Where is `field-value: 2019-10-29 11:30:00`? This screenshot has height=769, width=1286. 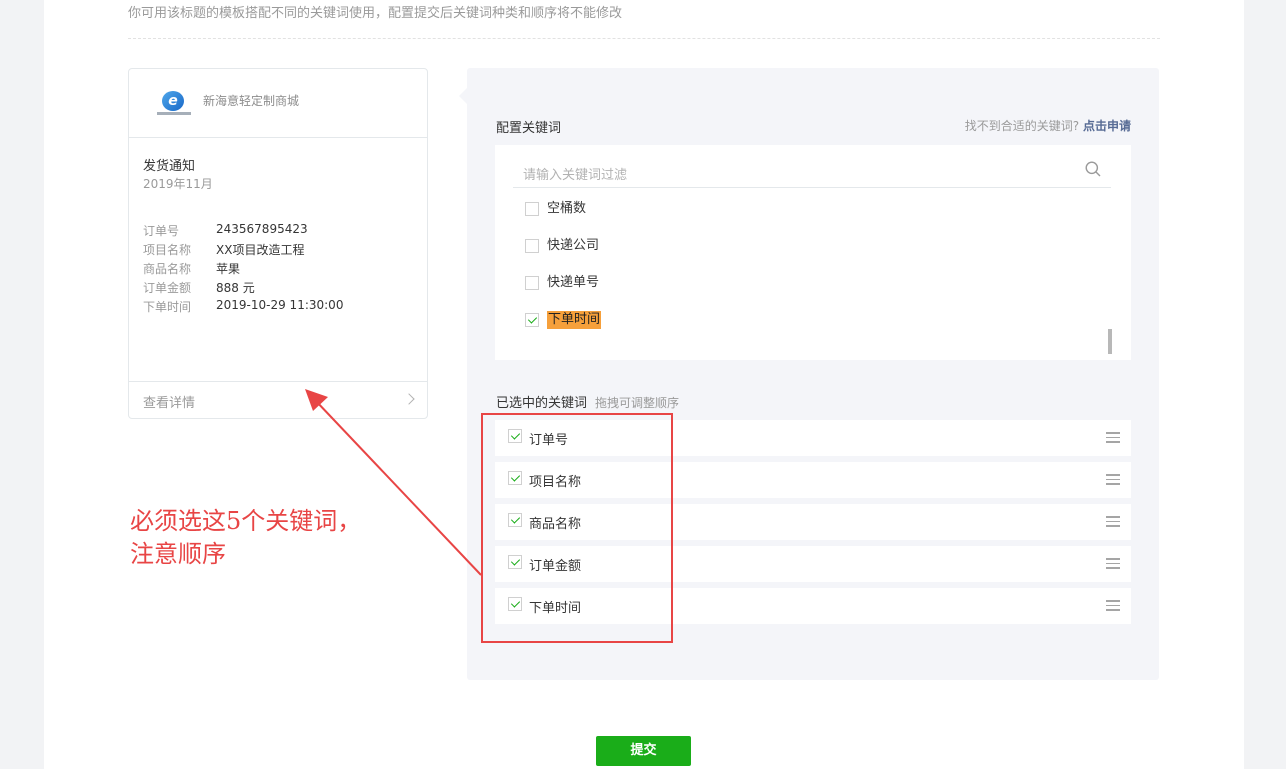 field-value: 2019-10-29 11:30:00 is located at coordinates (280, 305).